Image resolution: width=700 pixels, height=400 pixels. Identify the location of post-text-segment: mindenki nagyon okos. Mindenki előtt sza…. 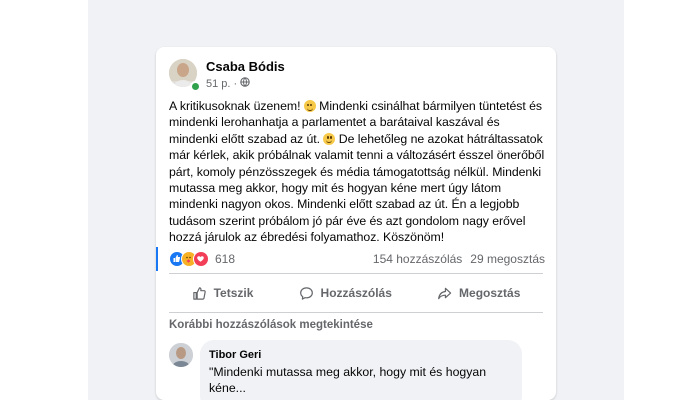
(344, 204).